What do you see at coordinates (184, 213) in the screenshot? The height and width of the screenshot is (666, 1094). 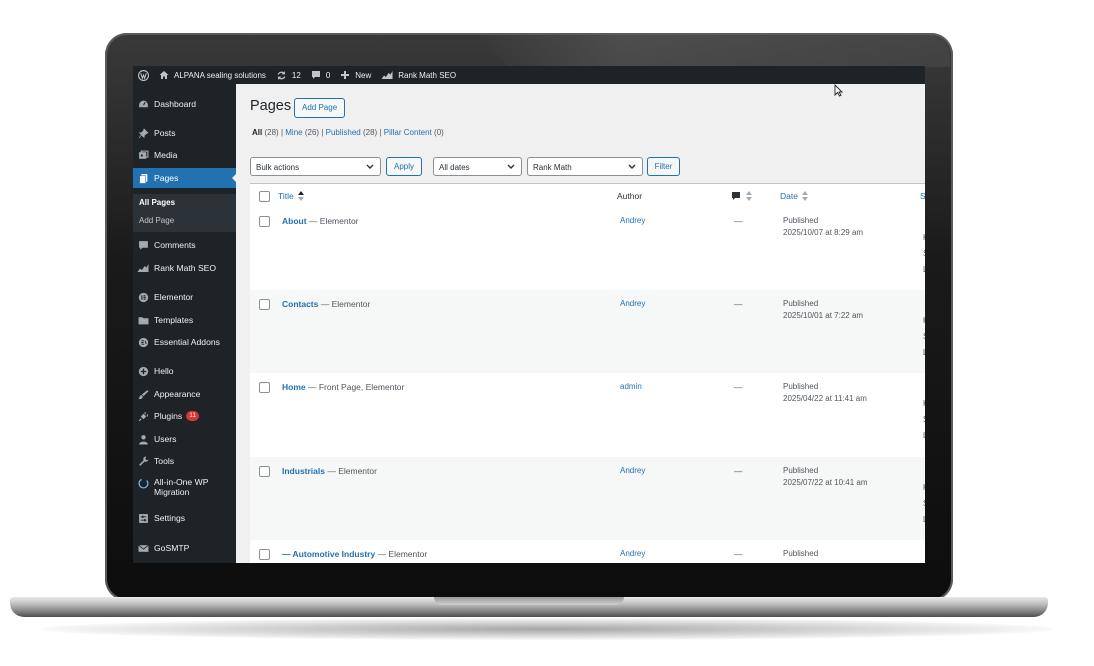 I see `pages-submenu: All Pages Add Page` at bounding box center [184, 213].